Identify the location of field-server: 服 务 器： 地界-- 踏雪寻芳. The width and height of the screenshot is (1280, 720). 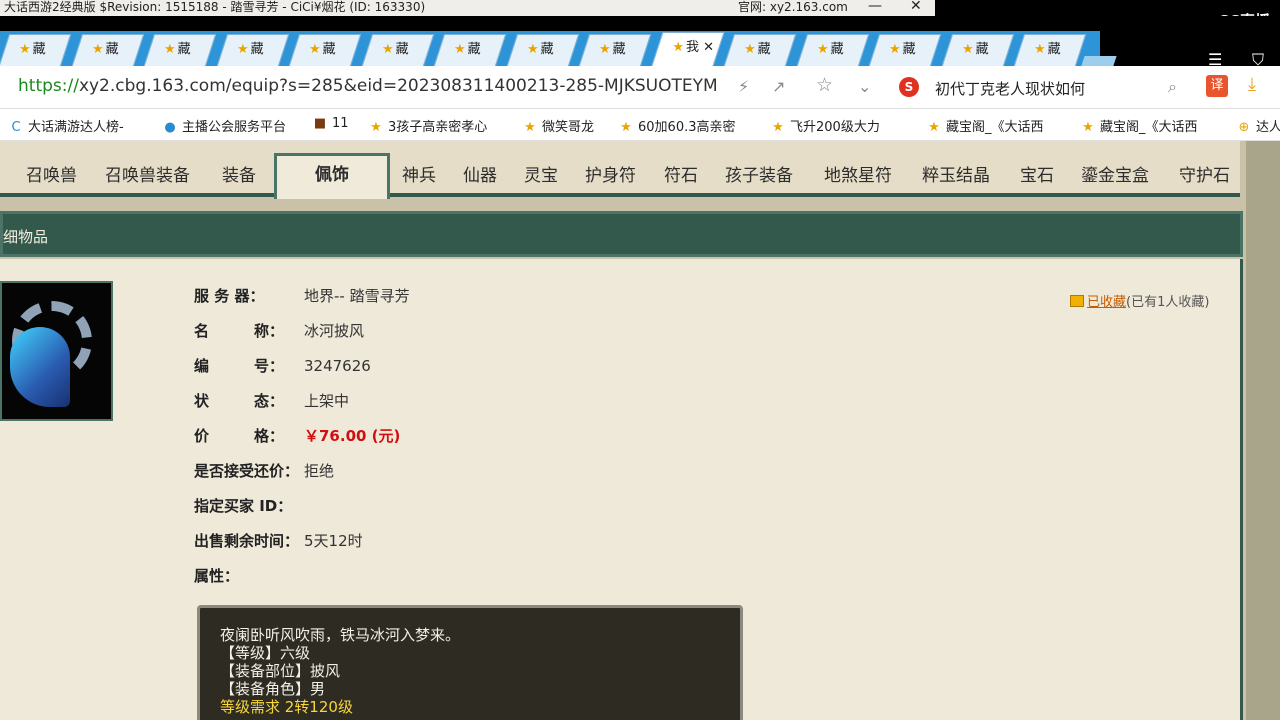
(302, 296).